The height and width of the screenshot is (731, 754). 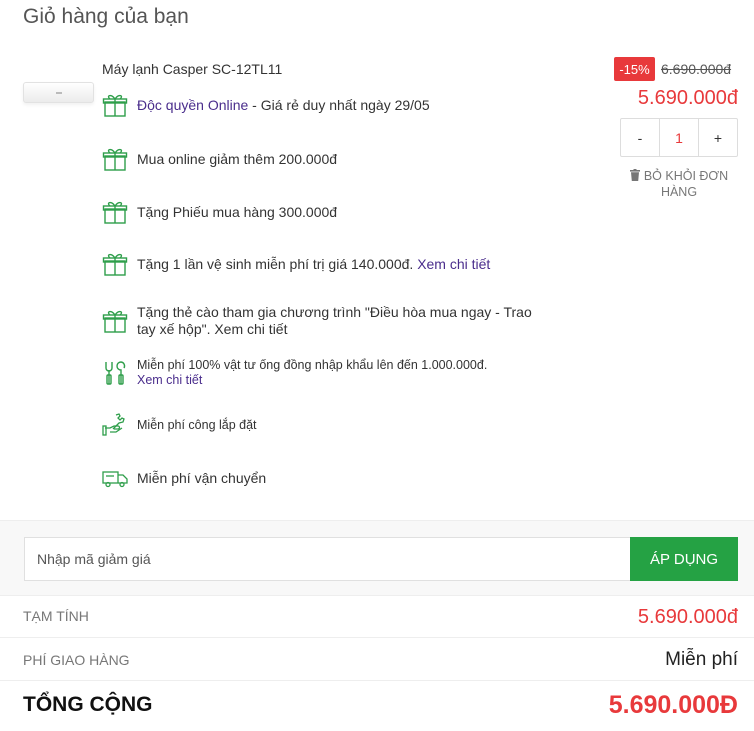 What do you see at coordinates (696, 69) in the screenshot?
I see `old-price: 6.690.000đ` at bounding box center [696, 69].